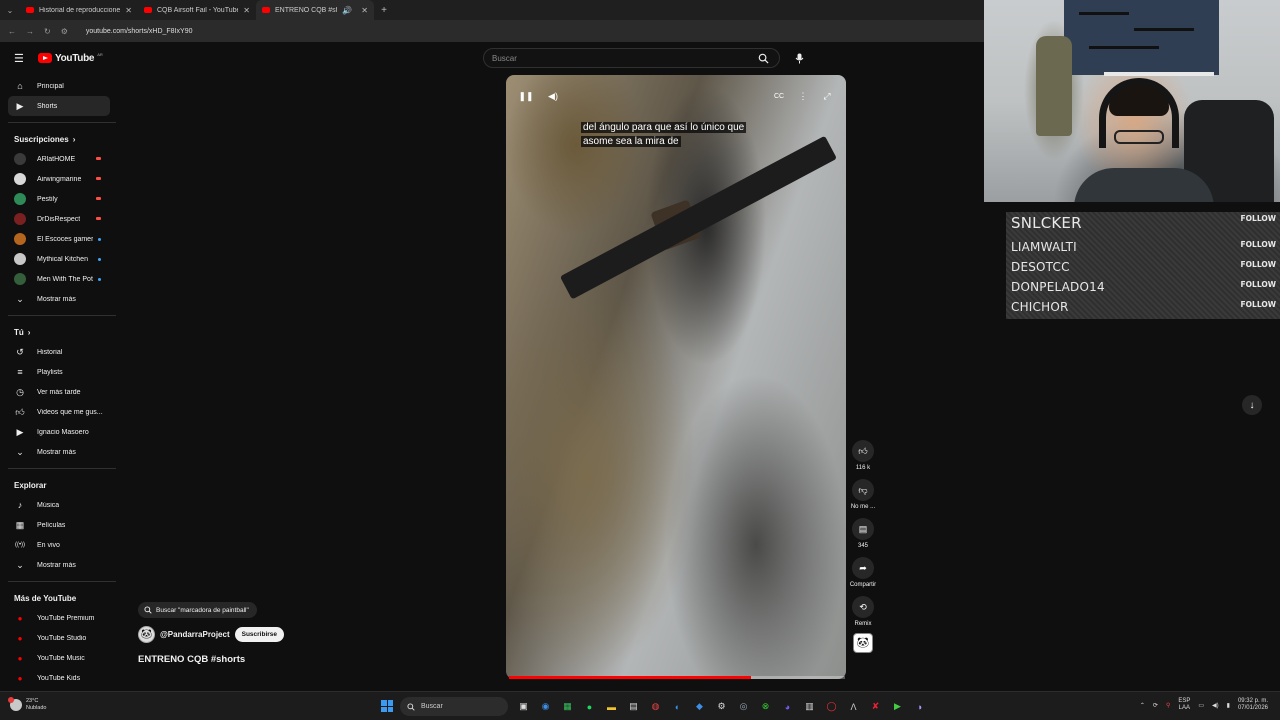 The image size is (1280, 720). What do you see at coordinates (1184, 705) in the screenshot?
I see `language-indicator: ESP LAA` at bounding box center [1184, 705].